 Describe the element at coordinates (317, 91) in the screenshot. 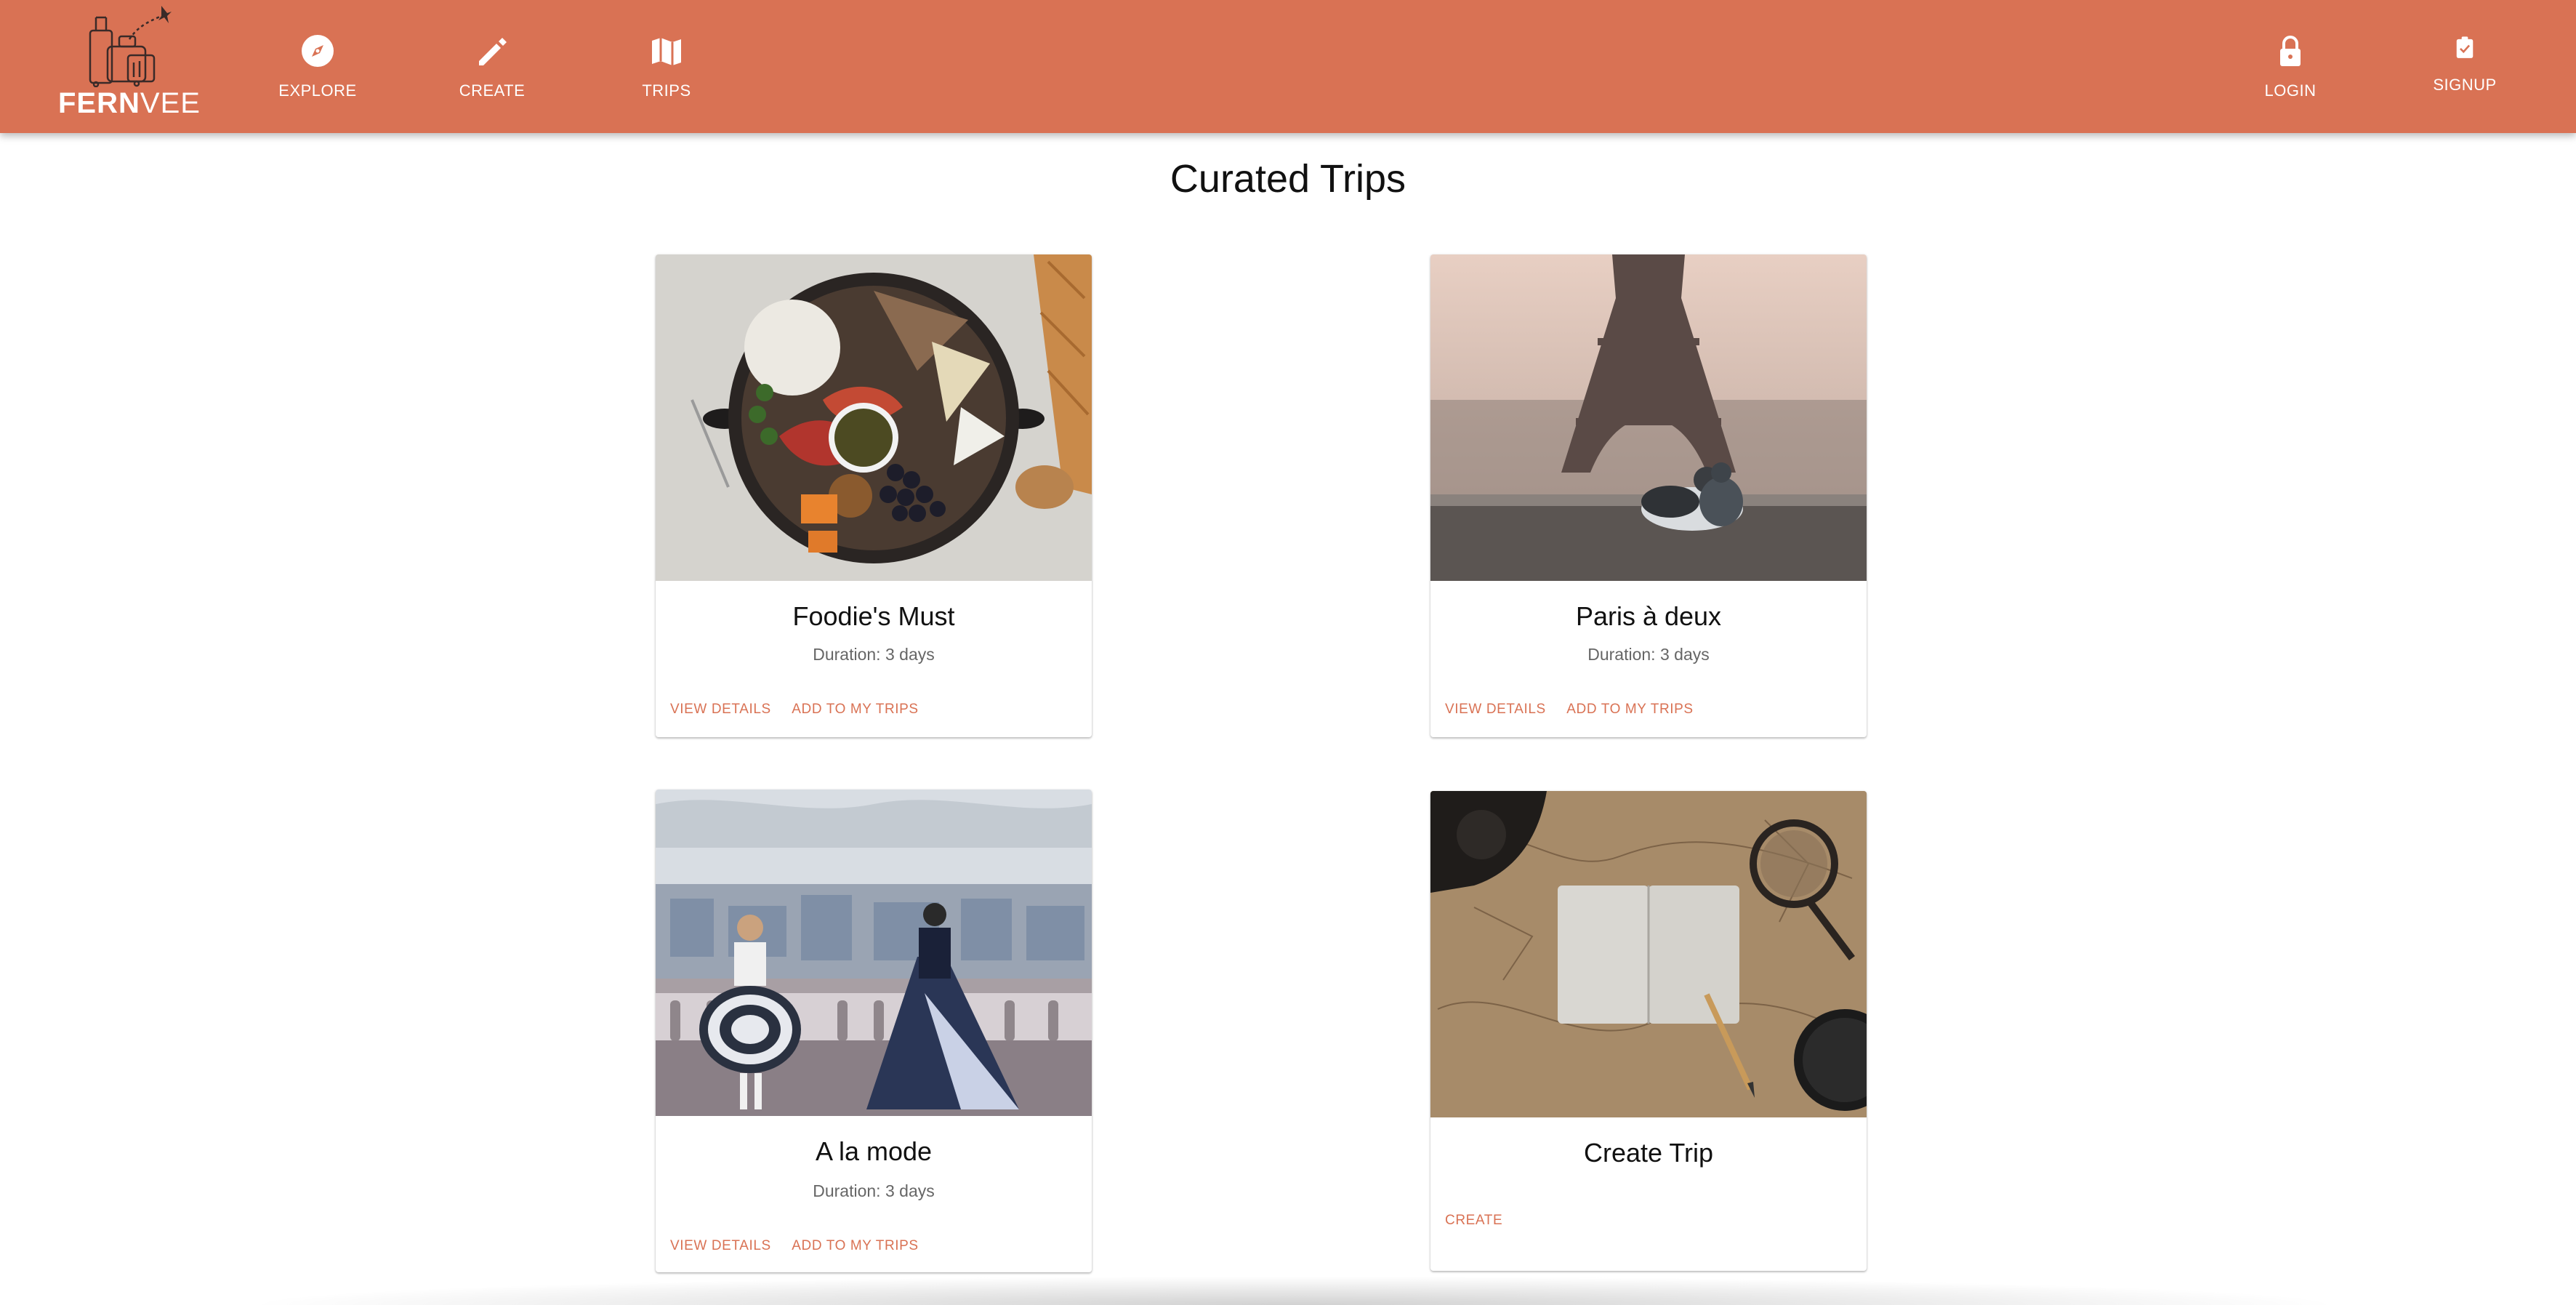

I see `nav-explore-label: EXPLORE` at that location.